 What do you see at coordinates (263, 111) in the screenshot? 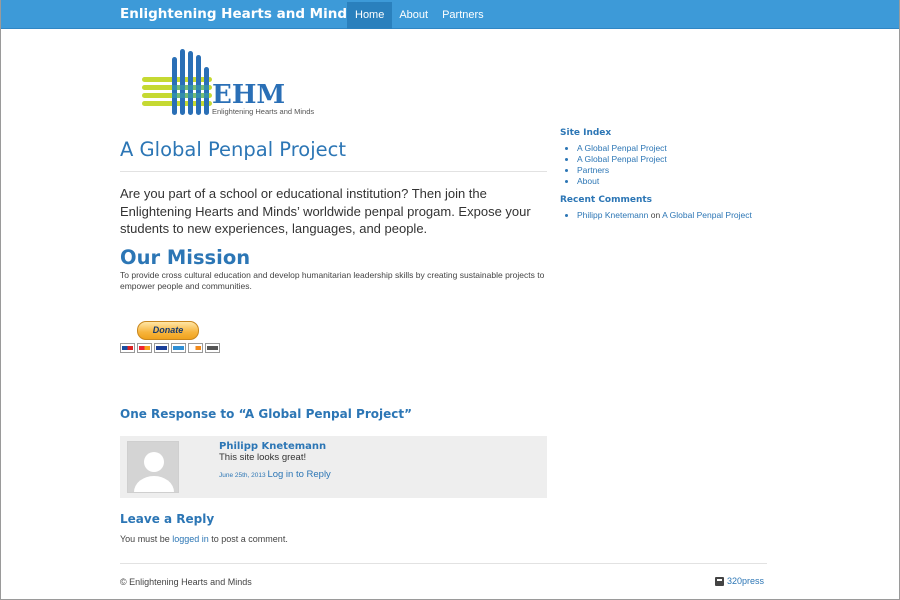
I see `logo-tagline: Enlightening Hearts and Minds` at bounding box center [263, 111].